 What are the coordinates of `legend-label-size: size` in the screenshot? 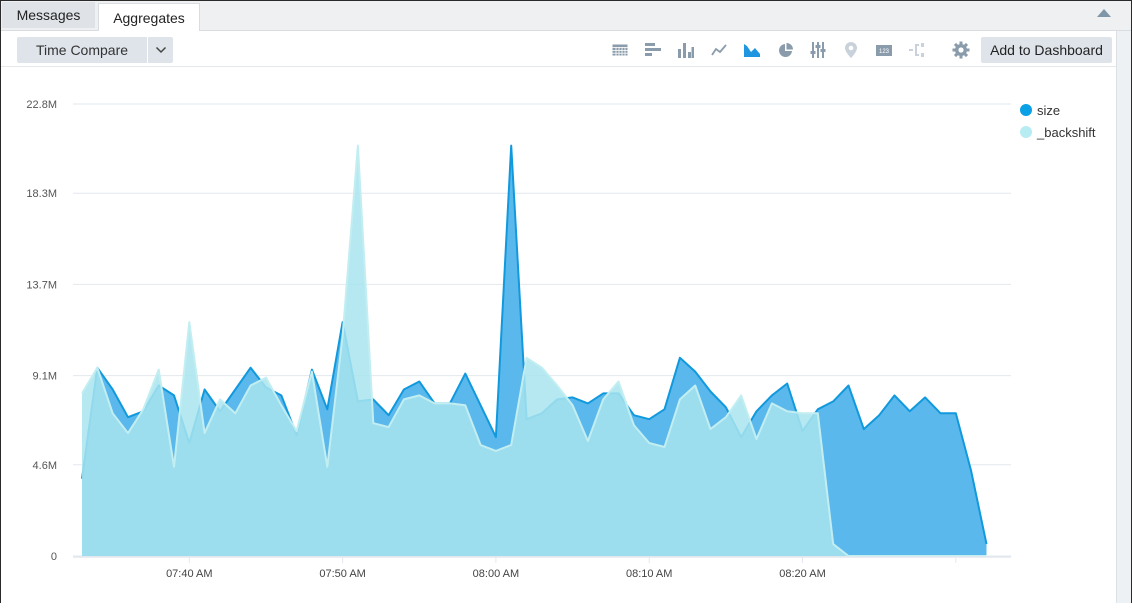 It's located at (1048, 110).